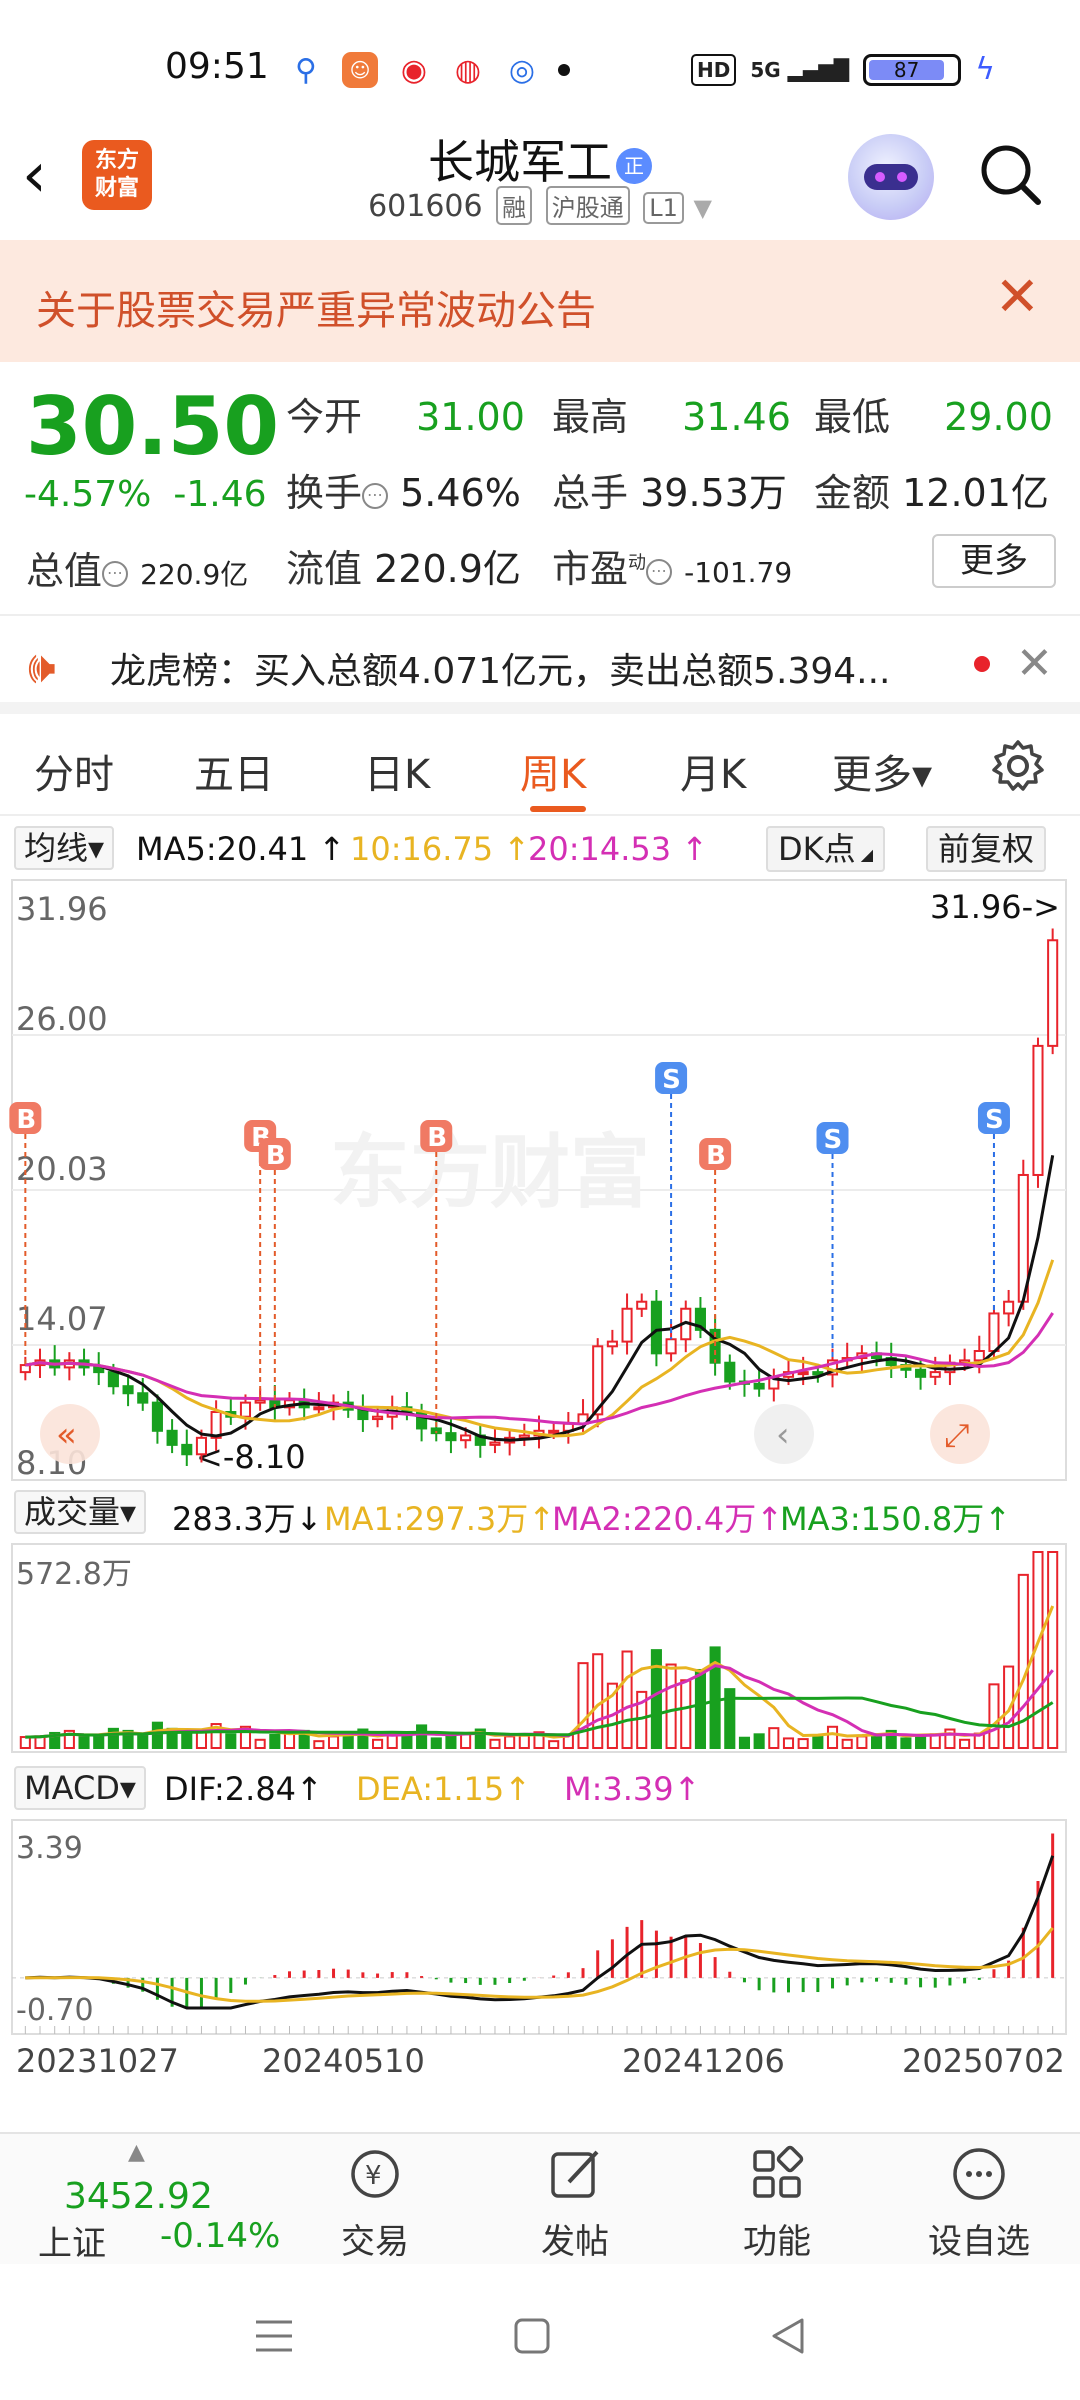 The width and height of the screenshot is (1080, 2400). Describe the element at coordinates (234, 771) in the screenshot. I see `tab-five-day: 五日` at that location.